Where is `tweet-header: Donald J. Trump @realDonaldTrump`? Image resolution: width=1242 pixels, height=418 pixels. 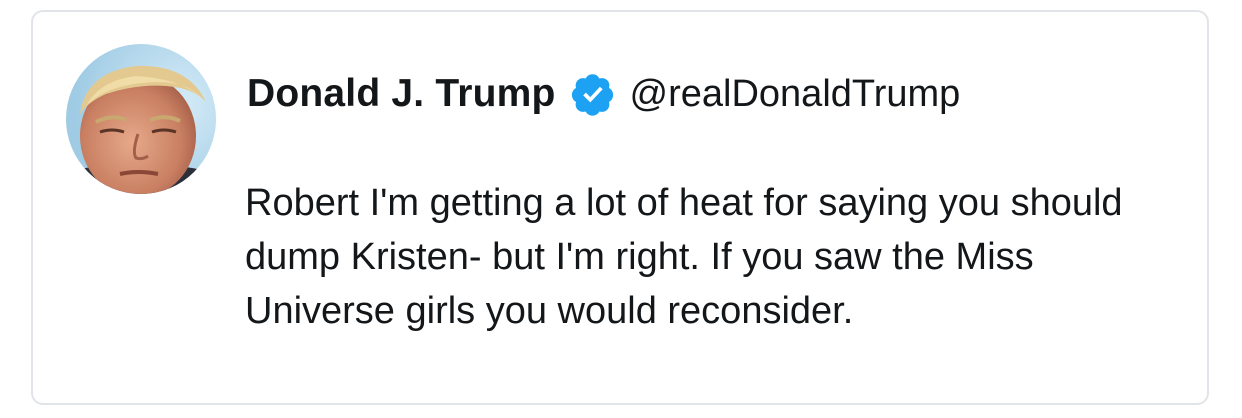 tweet-header: Donald J. Trump @realDonaldTrump is located at coordinates (603, 94).